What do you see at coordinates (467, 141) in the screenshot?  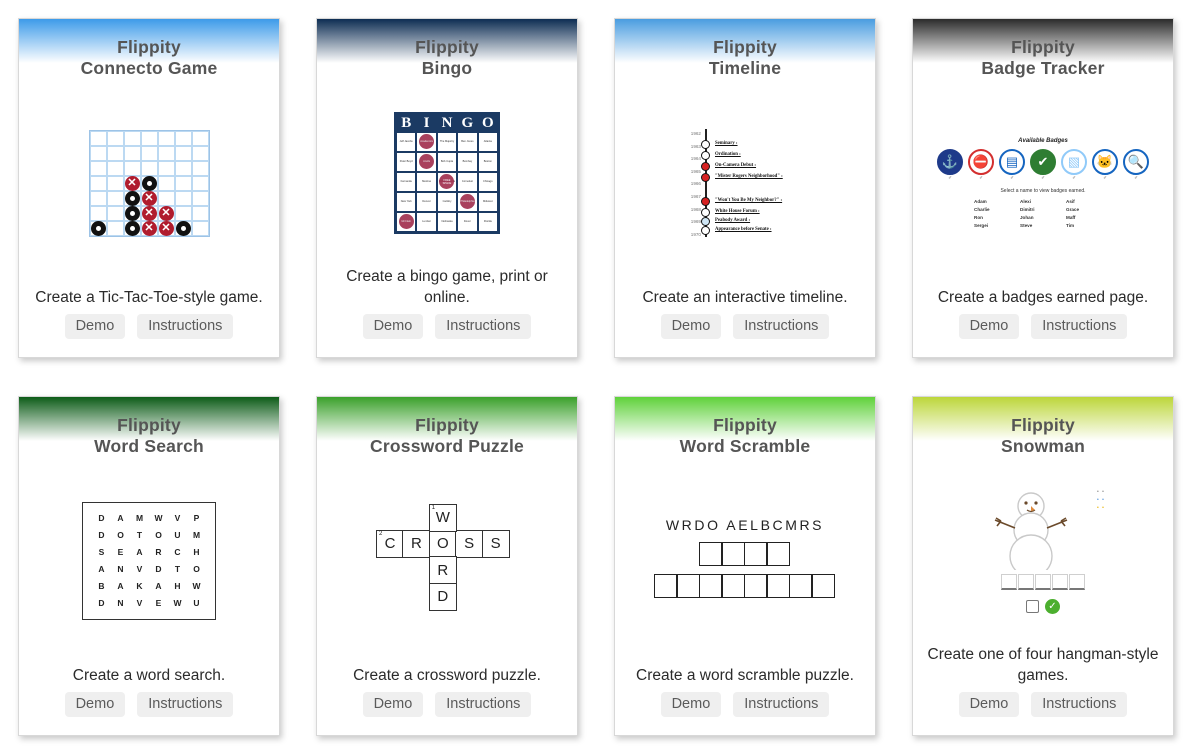 I see `bingo-cell: Ben Jones` at bounding box center [467, 141].